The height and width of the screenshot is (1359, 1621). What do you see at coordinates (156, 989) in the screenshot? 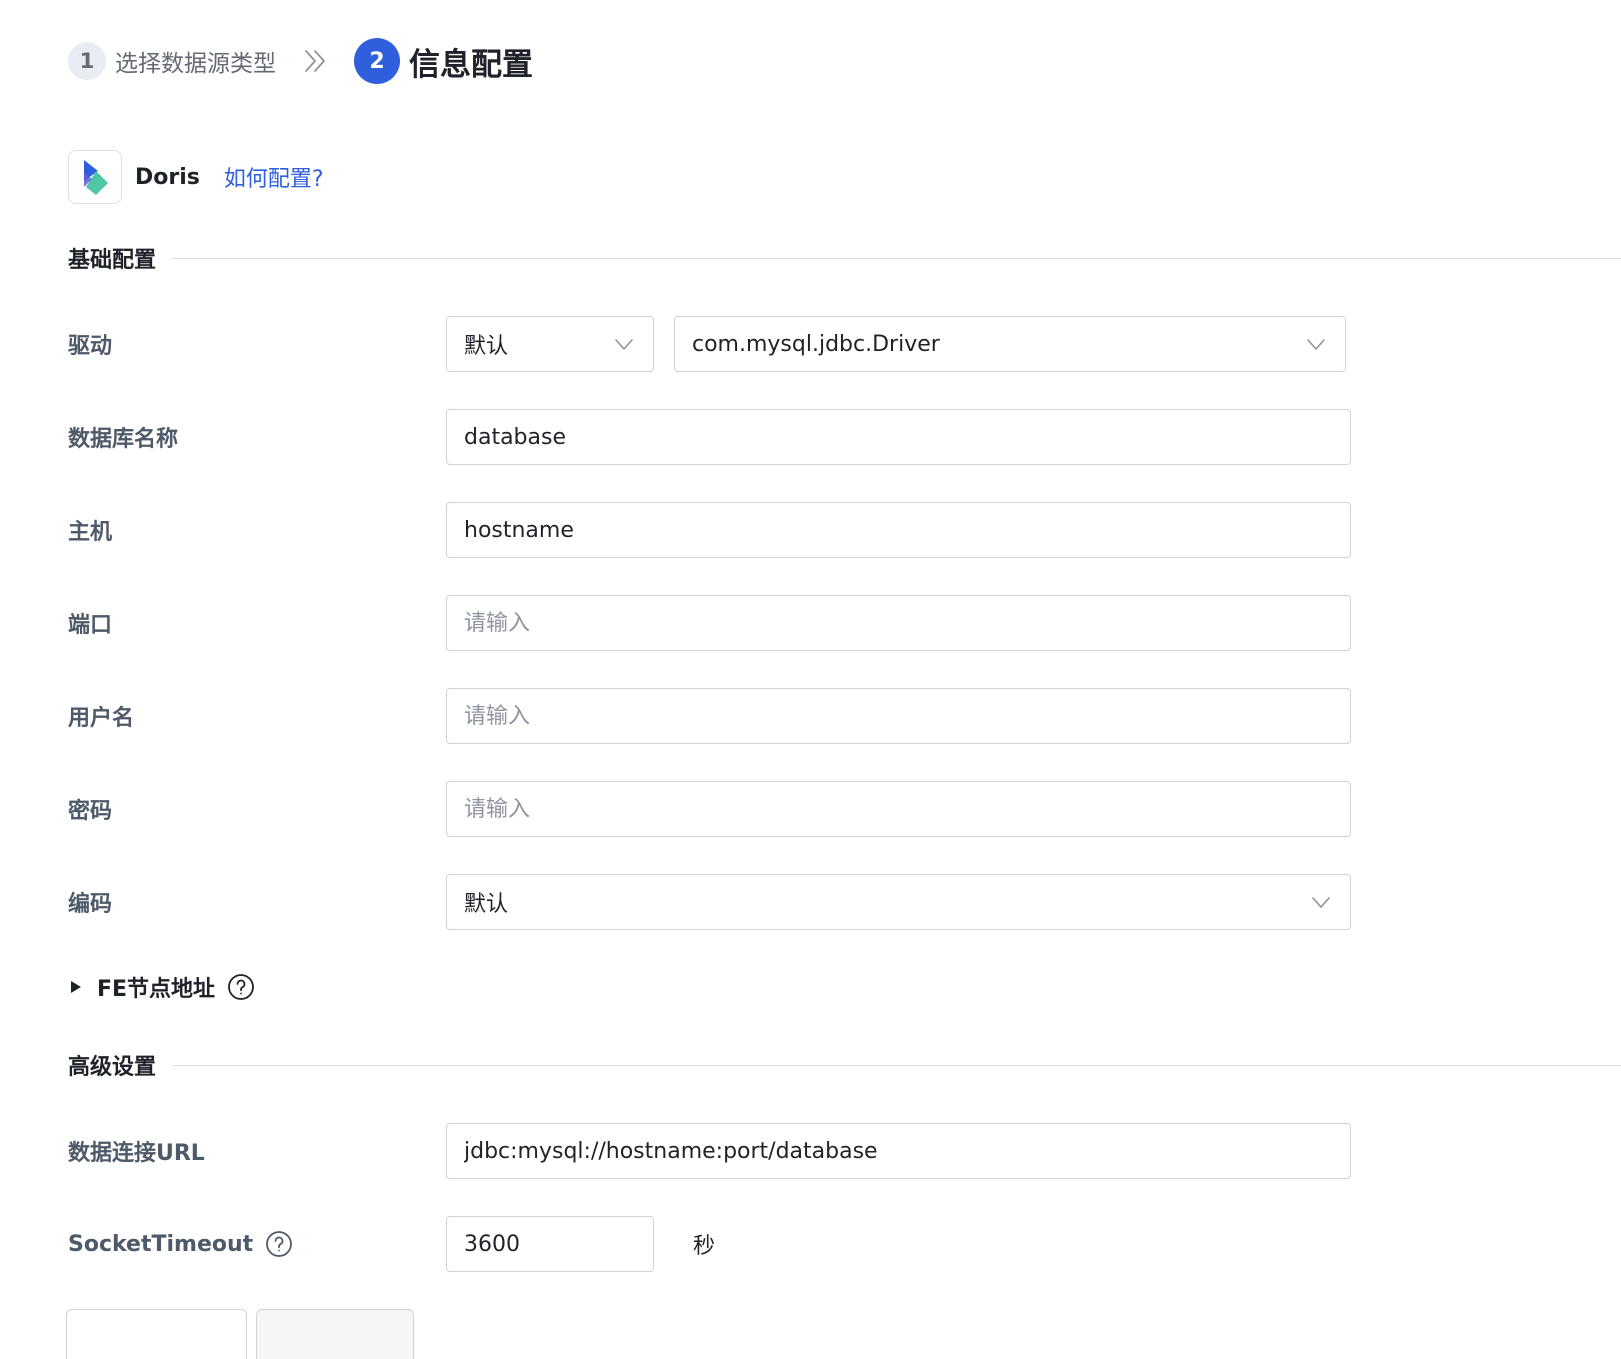
I see `fe-nodes-label: FE节点地址` at bounding box center [156, 989].